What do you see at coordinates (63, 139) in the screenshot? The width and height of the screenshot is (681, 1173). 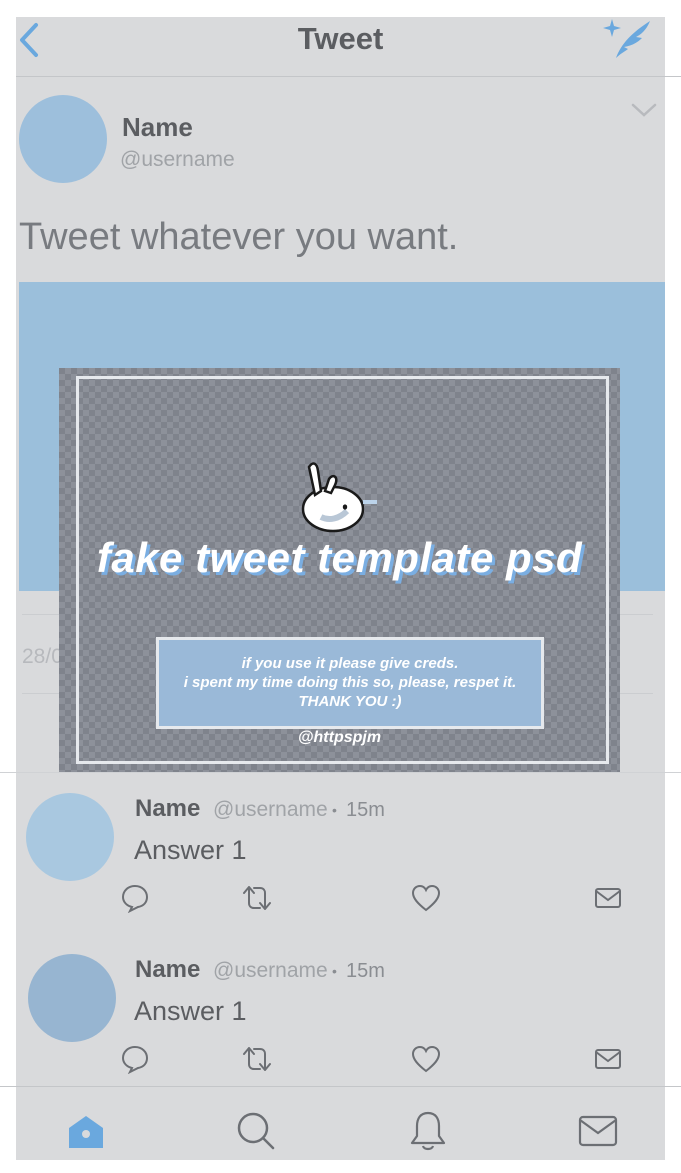 I see `avatar` at bounding box center [63, 139].